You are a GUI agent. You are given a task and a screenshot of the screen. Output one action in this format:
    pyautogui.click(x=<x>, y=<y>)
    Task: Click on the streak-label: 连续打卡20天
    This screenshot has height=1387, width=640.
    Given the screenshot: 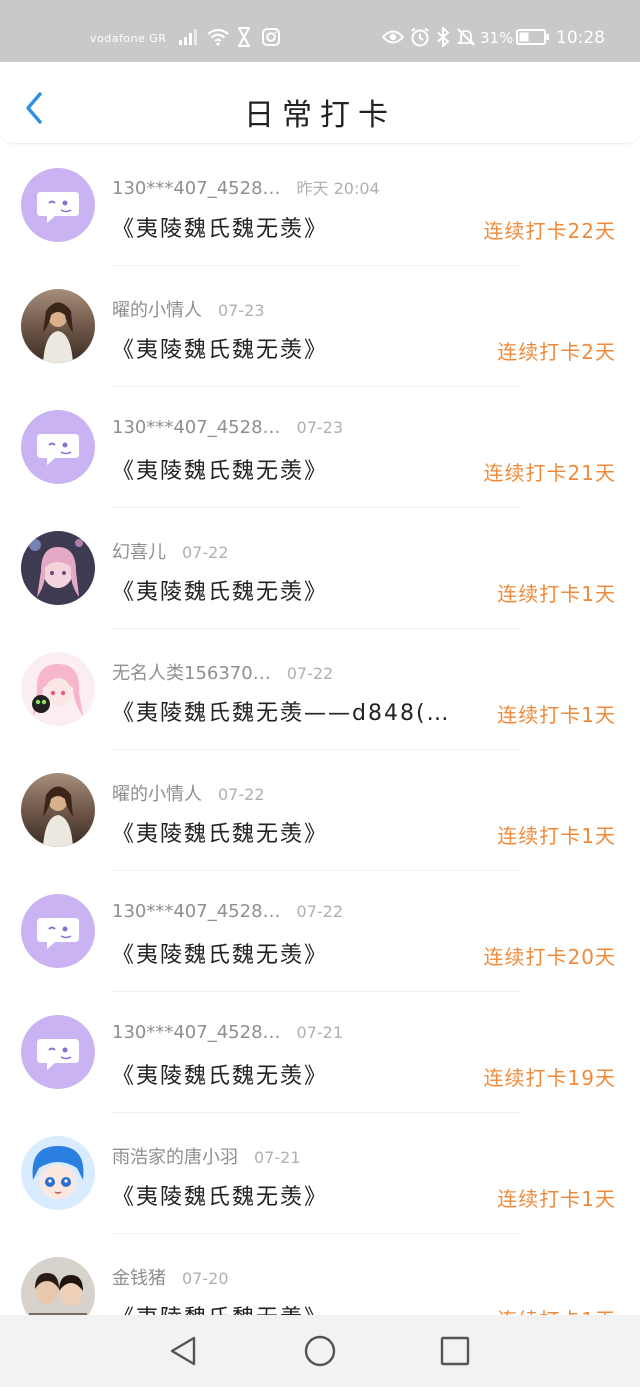 What is the action you would take?
    pyautogui.click(x=549, y=957)
    